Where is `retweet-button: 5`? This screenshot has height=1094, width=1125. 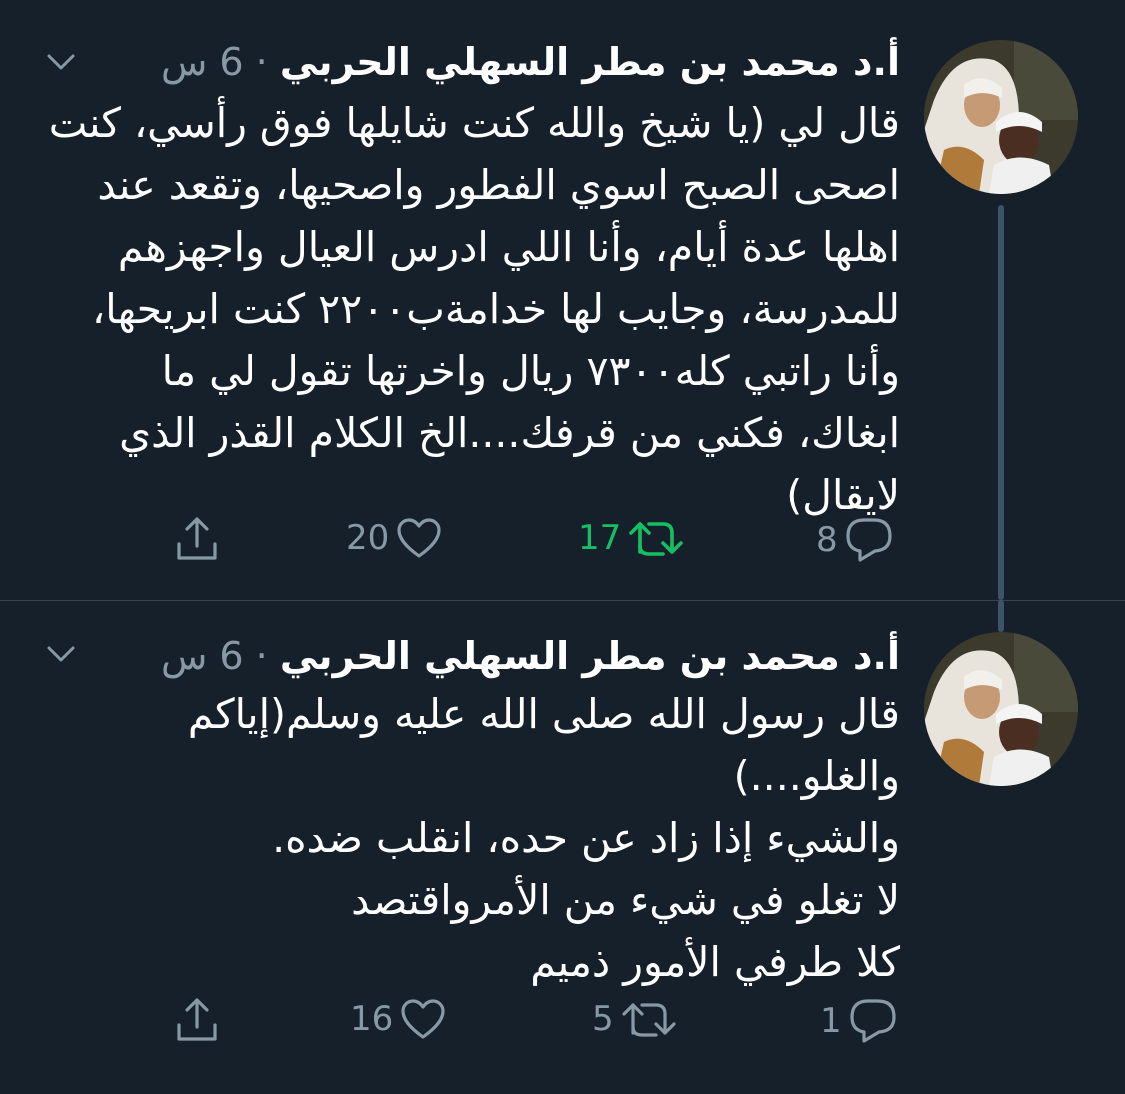 retweet-button: 5 is located at coordinates (635, 1019).